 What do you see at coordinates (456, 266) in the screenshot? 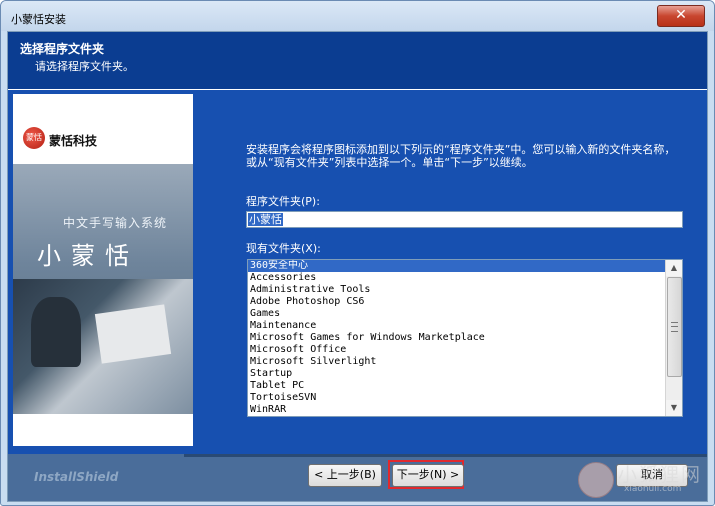
I see `folder-list-item: 360安全中心` at bounding box center [456, 266].